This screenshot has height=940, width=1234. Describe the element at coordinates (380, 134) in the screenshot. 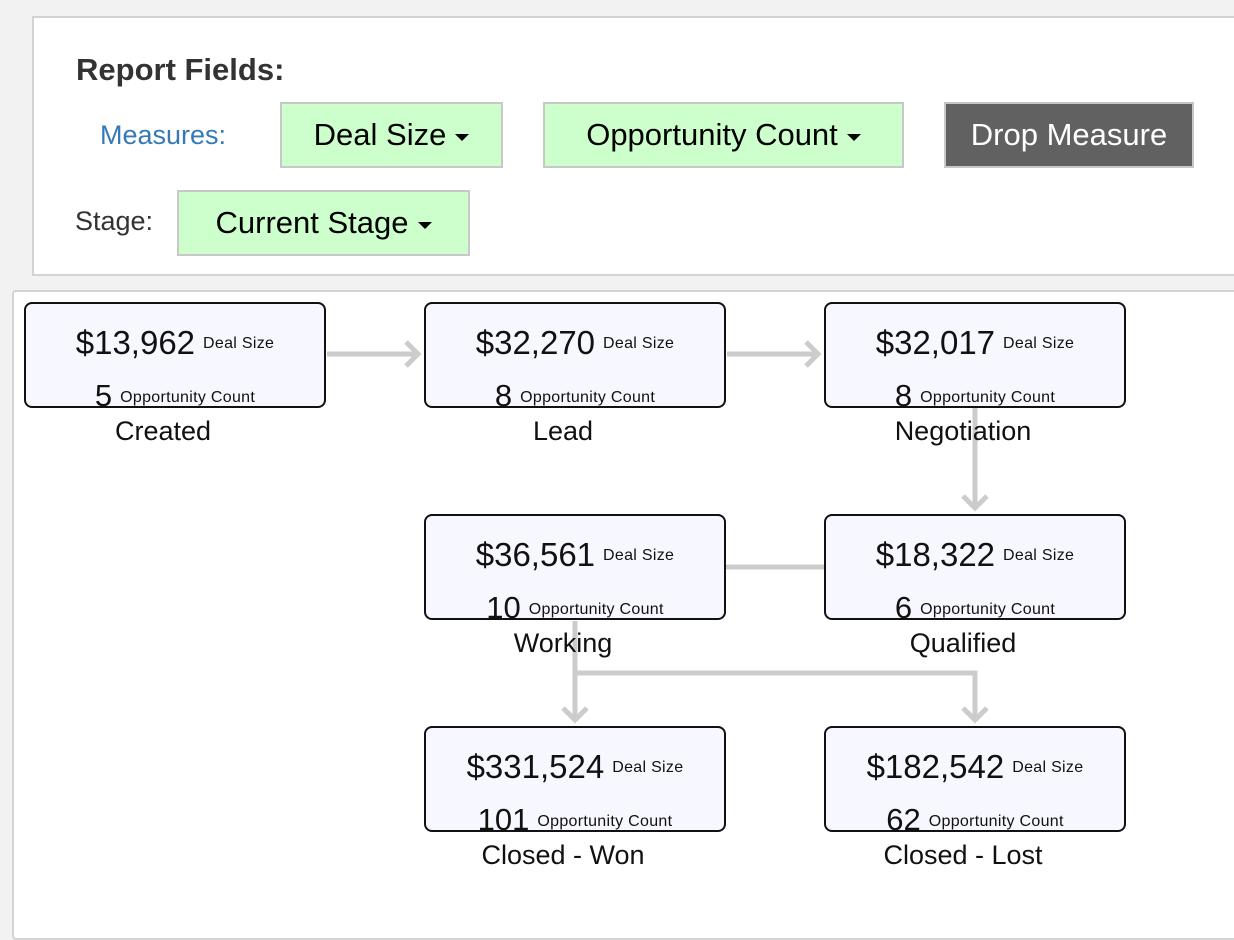

I see `deal-size-measure-label: Deal Size` at that location.